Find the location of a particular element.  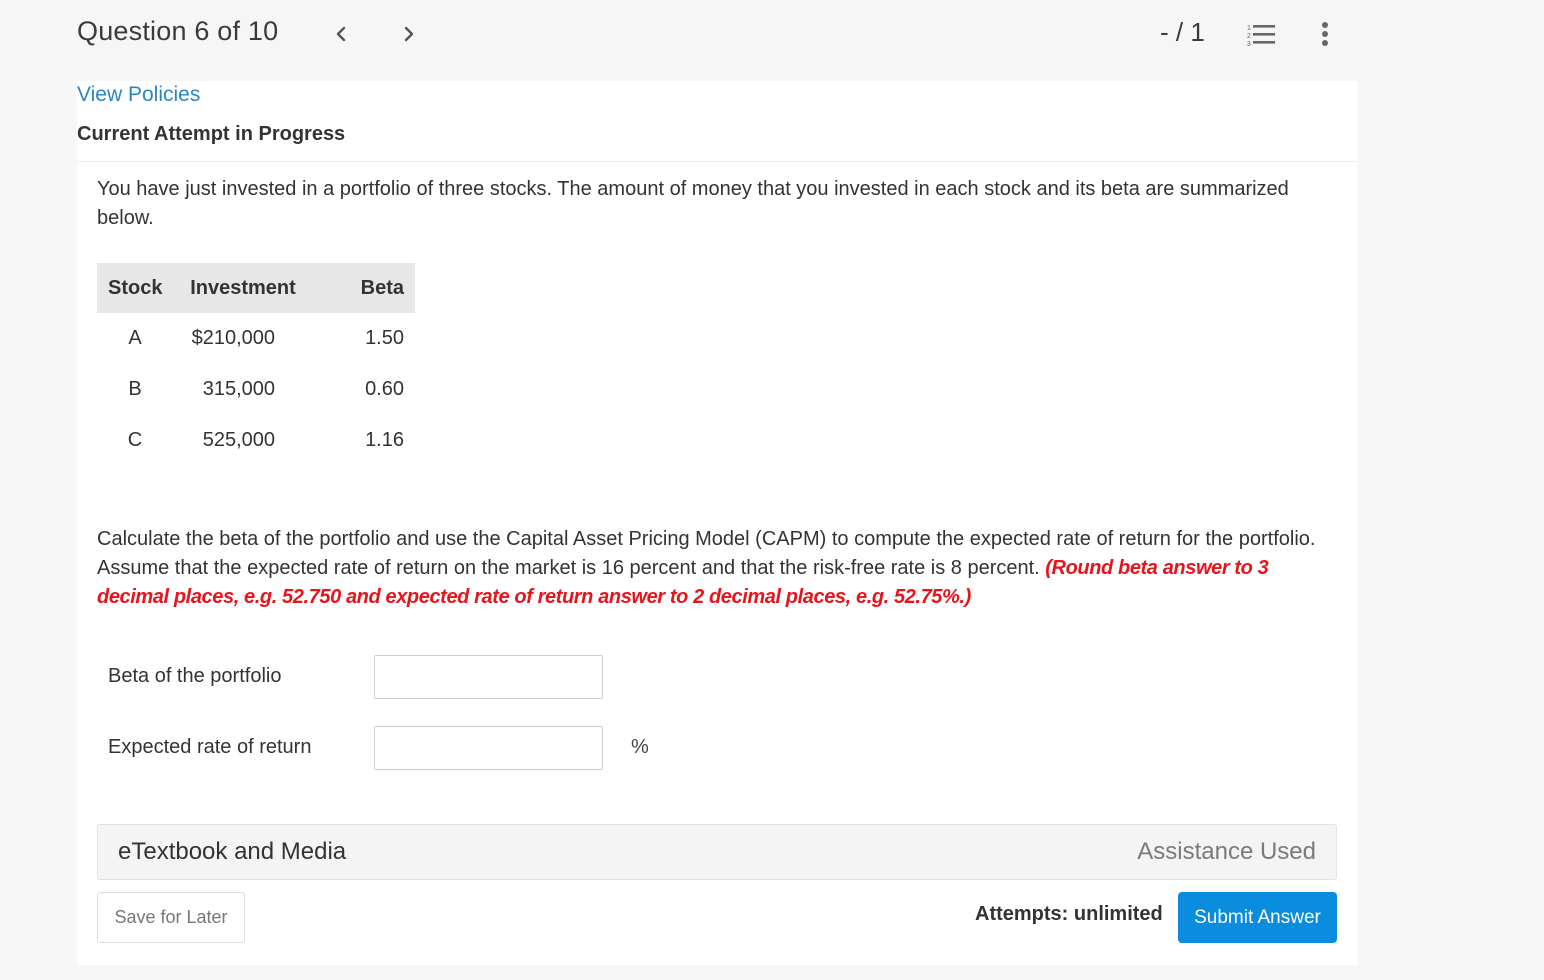

return-field-label: Expected rate of return is located at coordinates (210, 747).